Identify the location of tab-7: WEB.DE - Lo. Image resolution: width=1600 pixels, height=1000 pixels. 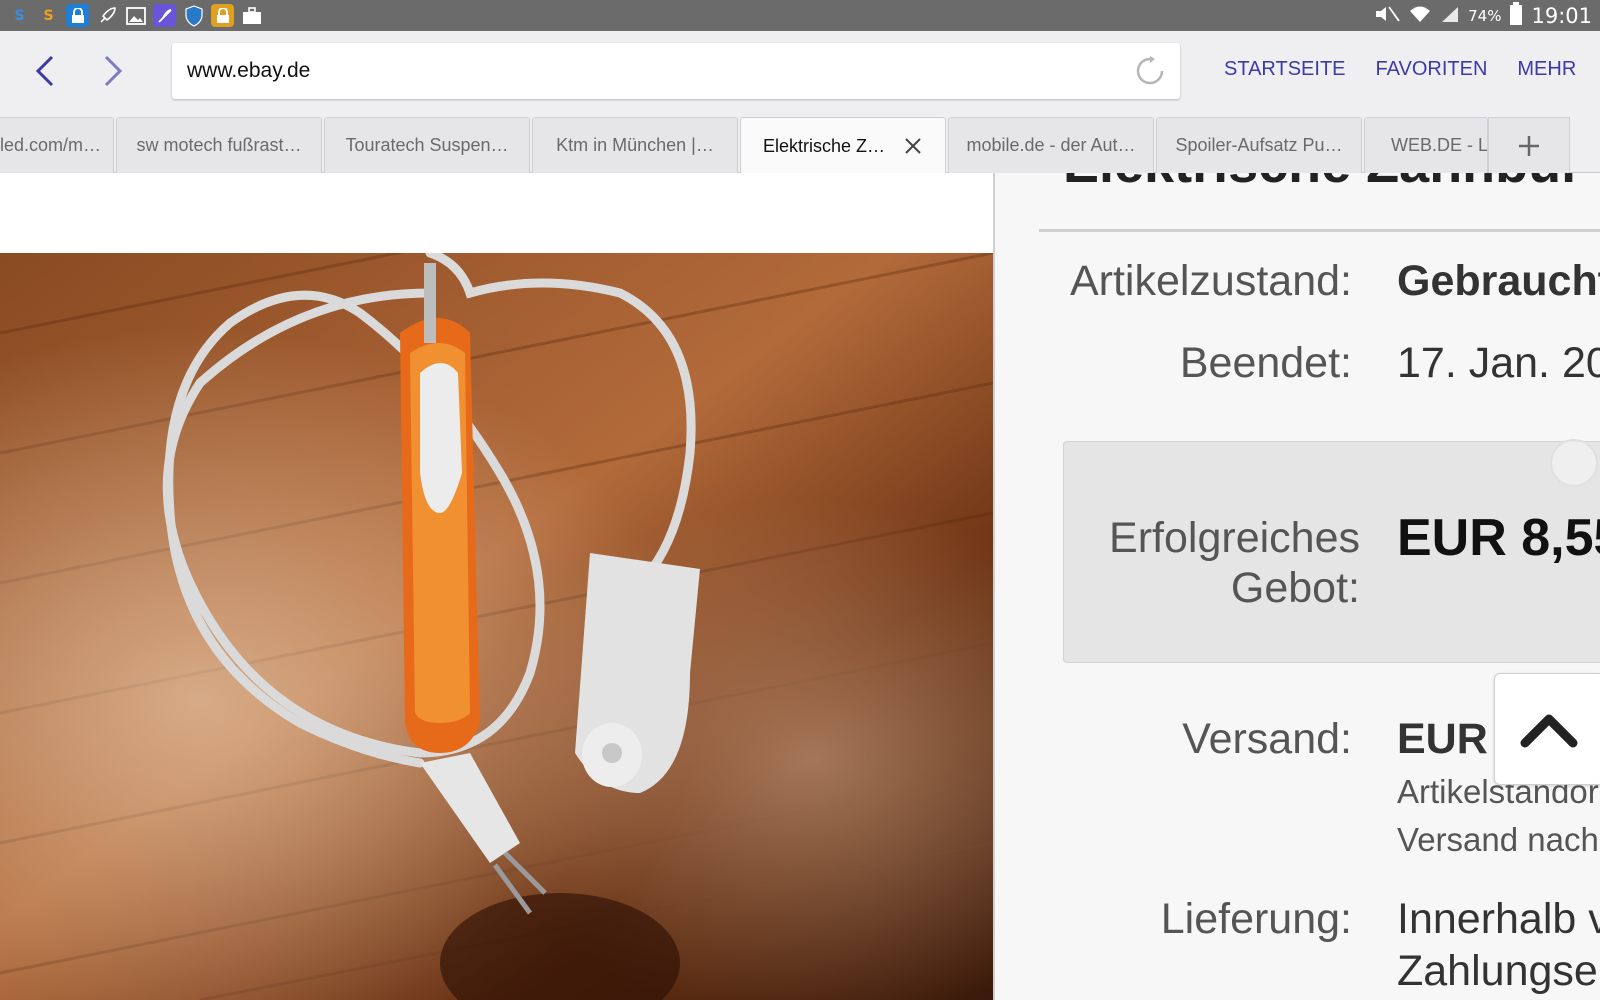
(1426, 145).